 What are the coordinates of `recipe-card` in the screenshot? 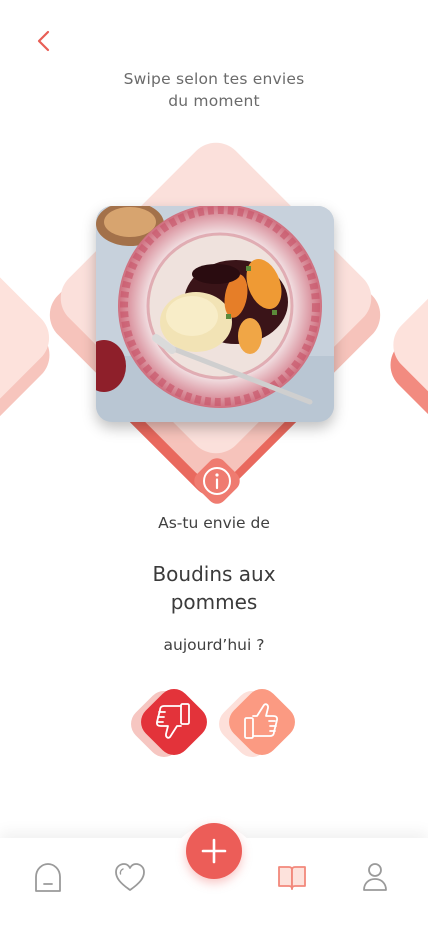 It's located at (215, 314).